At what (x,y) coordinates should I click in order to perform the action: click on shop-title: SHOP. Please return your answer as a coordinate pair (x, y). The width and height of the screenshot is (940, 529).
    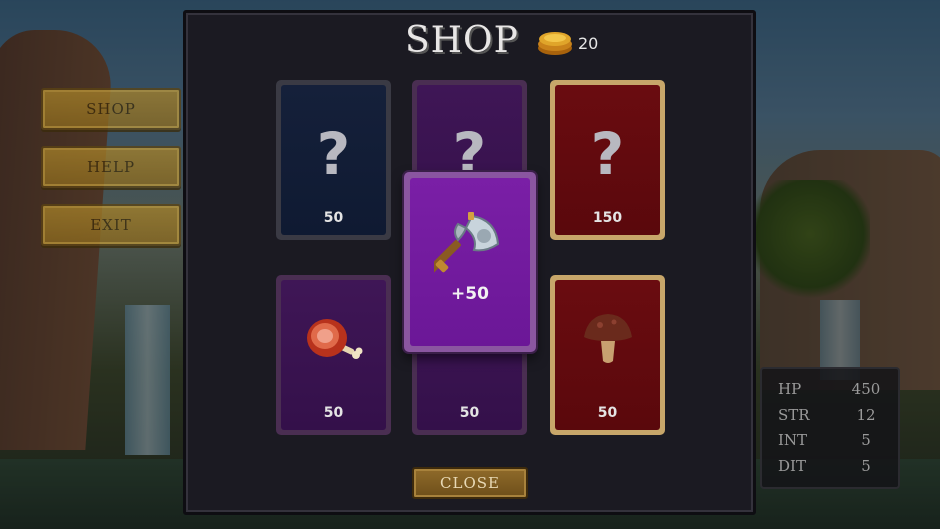
    Looking at the image, I should click on (462, 40).